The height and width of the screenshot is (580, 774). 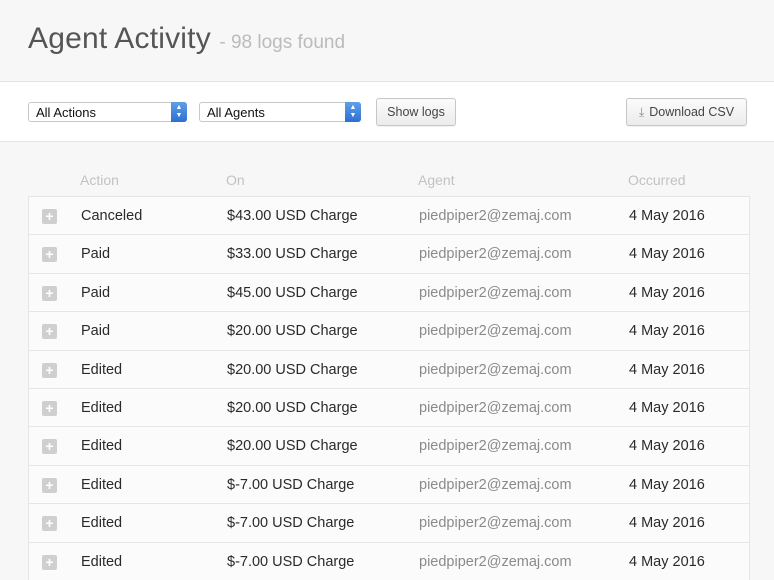 I want to click on download-csv-button: ⤓ Download CSV, so click(x=686, y=112).